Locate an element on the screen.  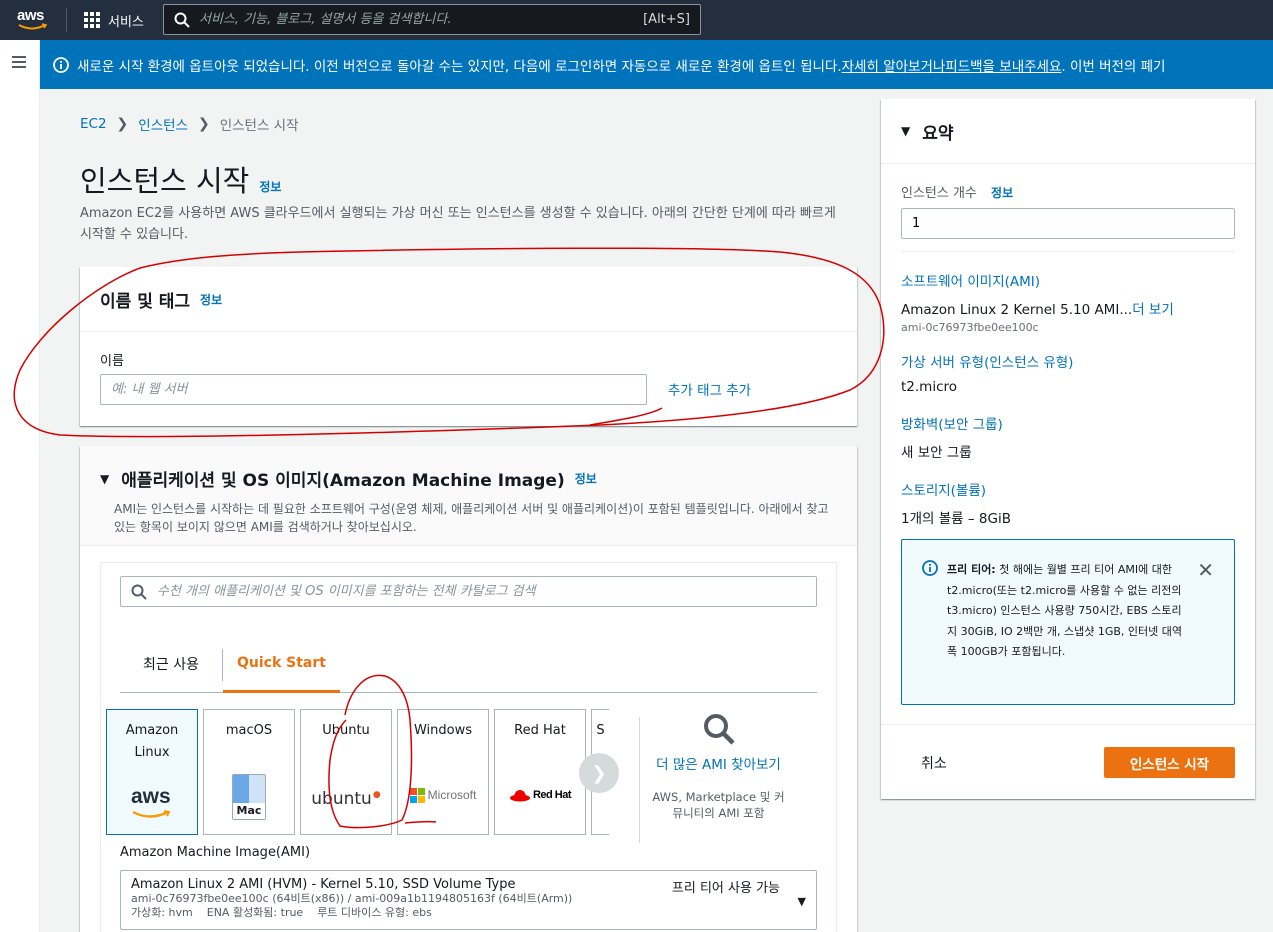
services-menu-button: 서비스 is located at coordinates (114, 20).